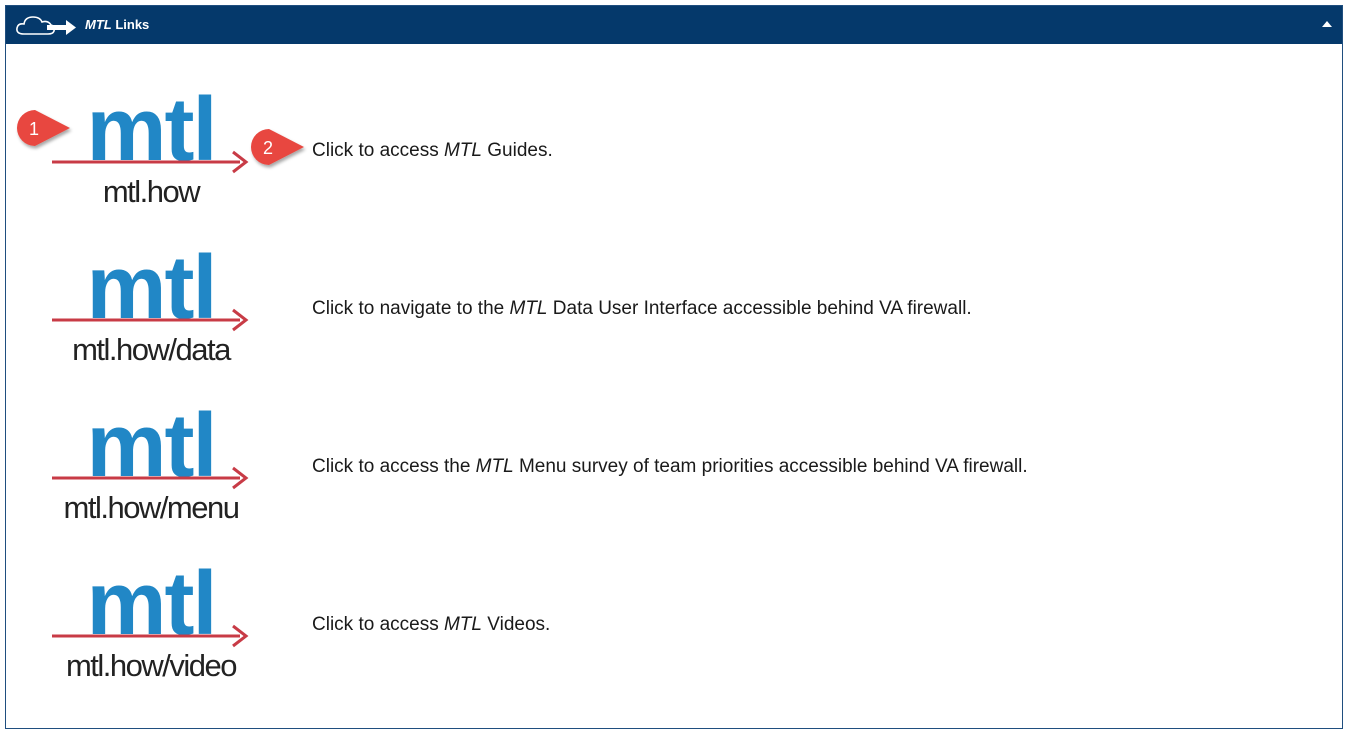  Describe the element at coordinates (151, 665) in the screenshot. I see `logo-url: mtl.how/video` at that location.